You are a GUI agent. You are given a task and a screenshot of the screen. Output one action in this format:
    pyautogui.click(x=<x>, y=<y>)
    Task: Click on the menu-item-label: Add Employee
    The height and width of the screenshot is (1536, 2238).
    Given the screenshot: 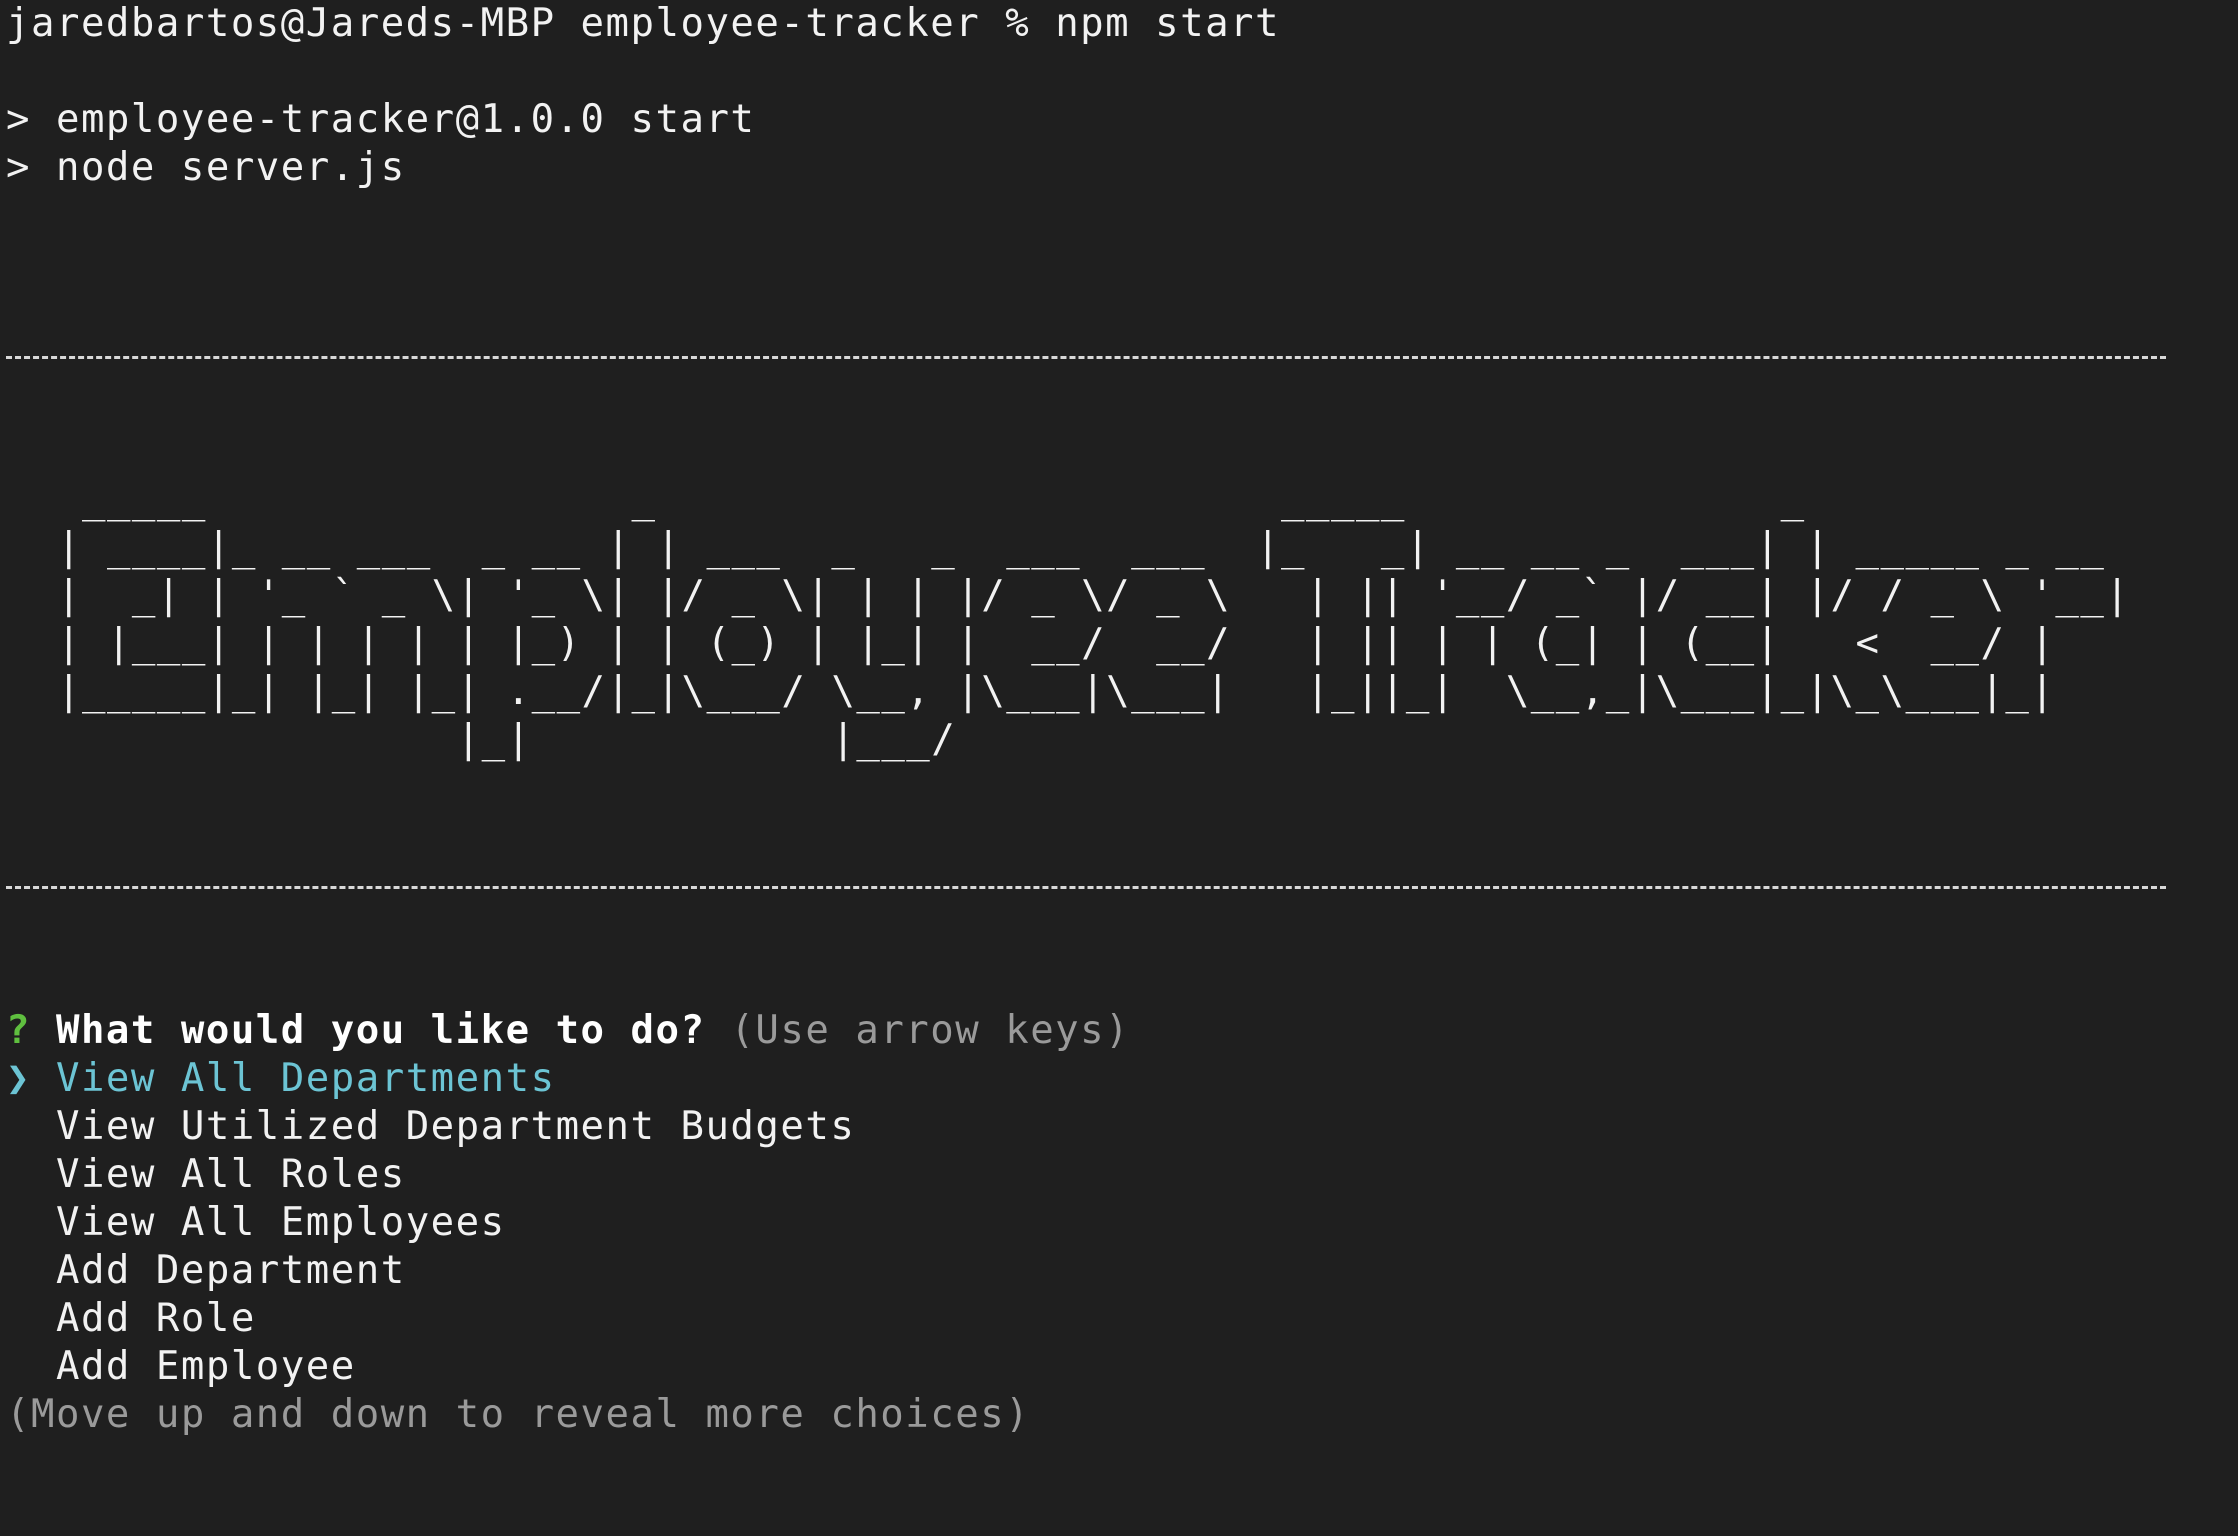 What is the action you would take?
    pyautogui.click(x=205, y=1366)
    